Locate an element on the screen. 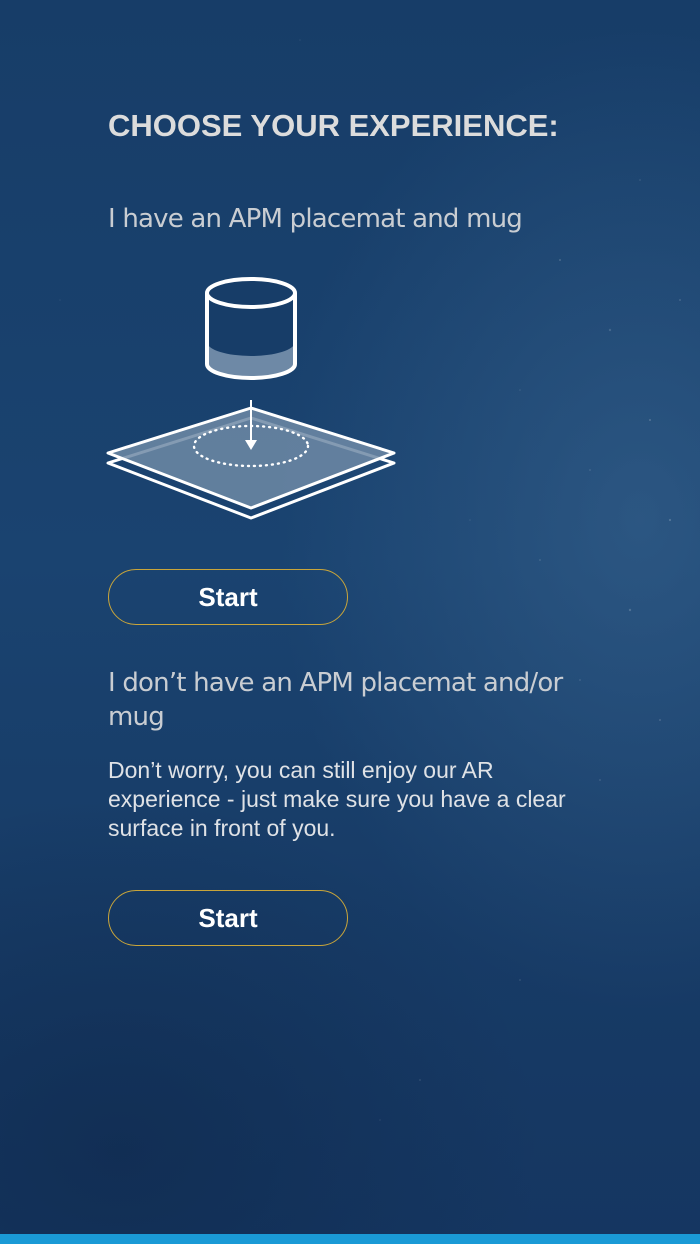 The image size is (700, 1244). page-title: CHOOSE YOUR EXPERIENCE: is located at coordinates (333, 125).